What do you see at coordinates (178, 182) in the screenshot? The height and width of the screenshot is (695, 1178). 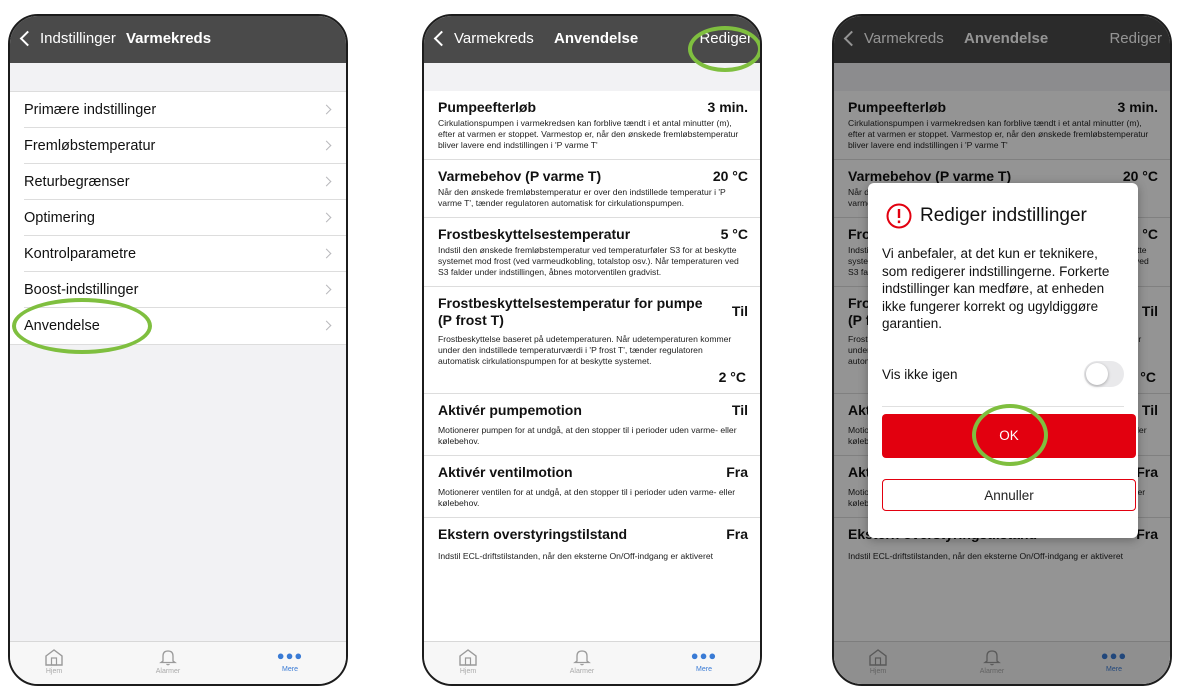 I see `list-item-retur: Returbegrænser` at bounding box center [178, 182].